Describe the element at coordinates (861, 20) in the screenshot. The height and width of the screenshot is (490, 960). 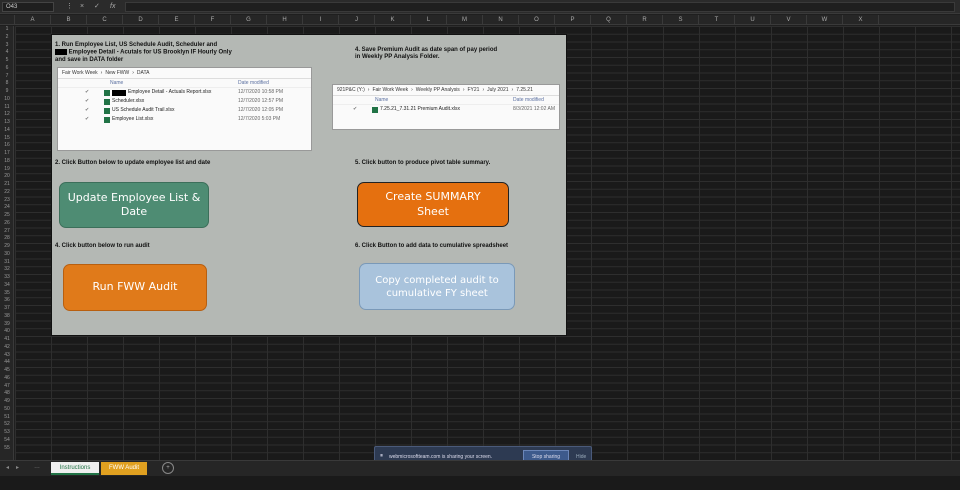
I see `column-header: X` at that location.